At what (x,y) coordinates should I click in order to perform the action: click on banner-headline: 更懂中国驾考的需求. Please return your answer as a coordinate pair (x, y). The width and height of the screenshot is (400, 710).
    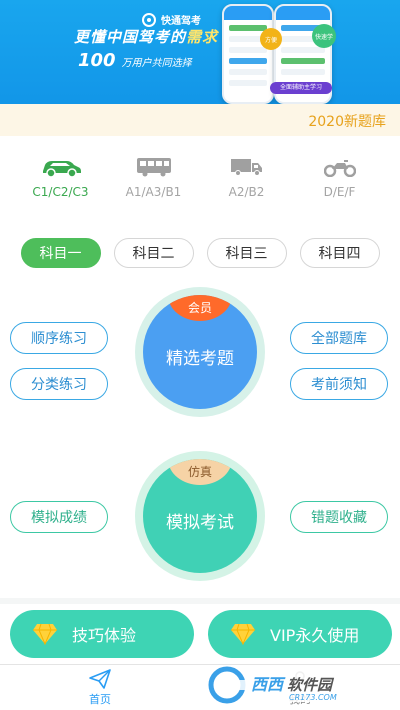
    Looking at the image, I should click on (146, 36).